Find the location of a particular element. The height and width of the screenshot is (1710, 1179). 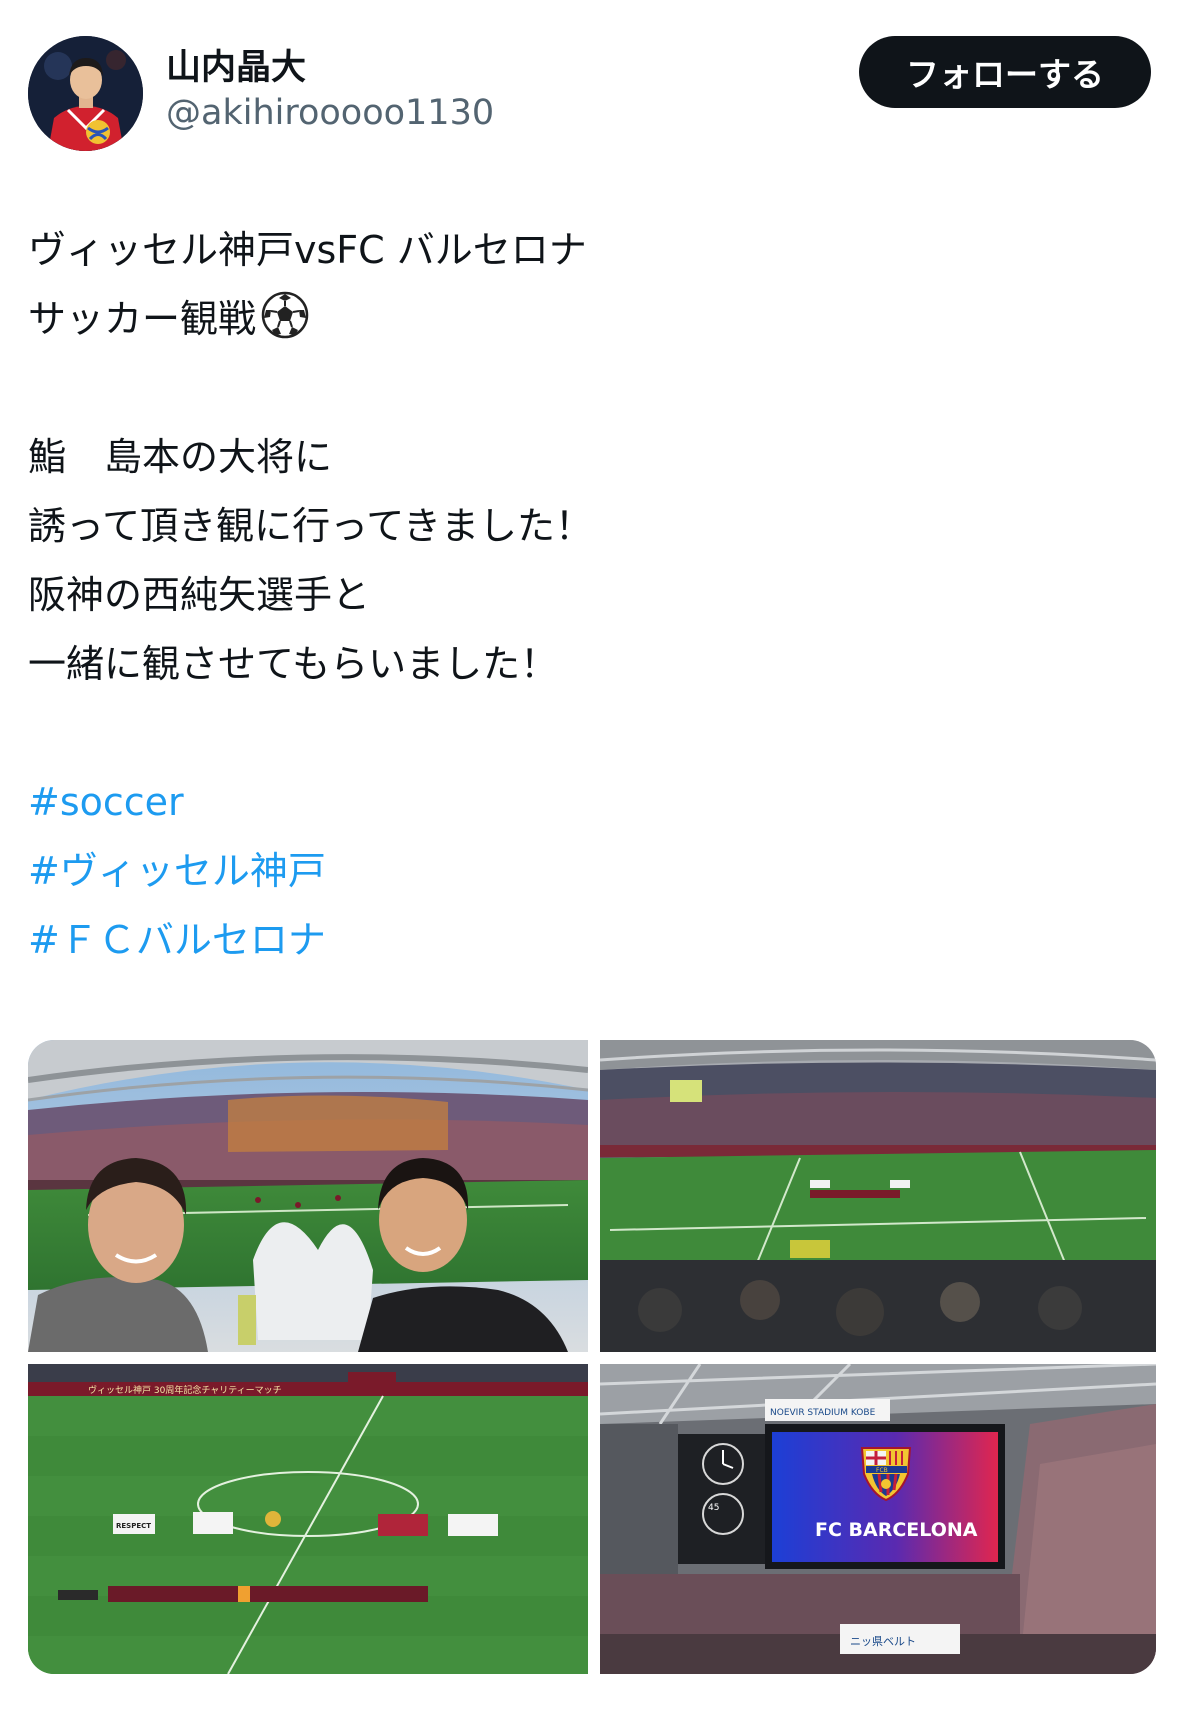

avatar is located at coordinates (85, 93).